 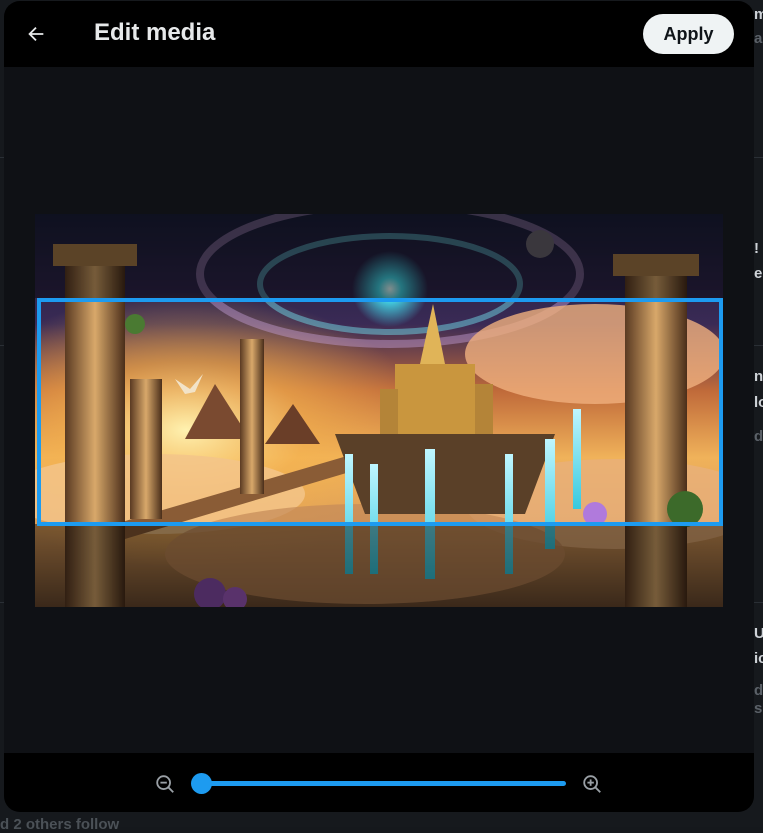 I want to click on zoom-toolbar, so click(x=379, y=782).